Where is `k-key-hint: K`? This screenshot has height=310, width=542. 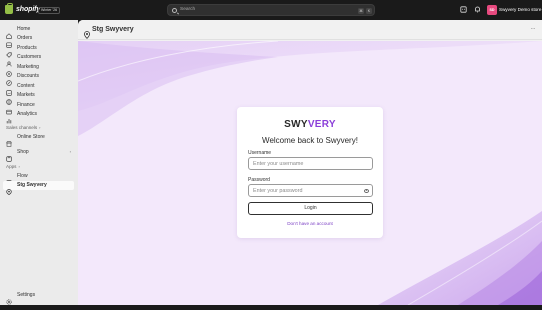
k-key-hint: K is located at coordinates (369, 10).